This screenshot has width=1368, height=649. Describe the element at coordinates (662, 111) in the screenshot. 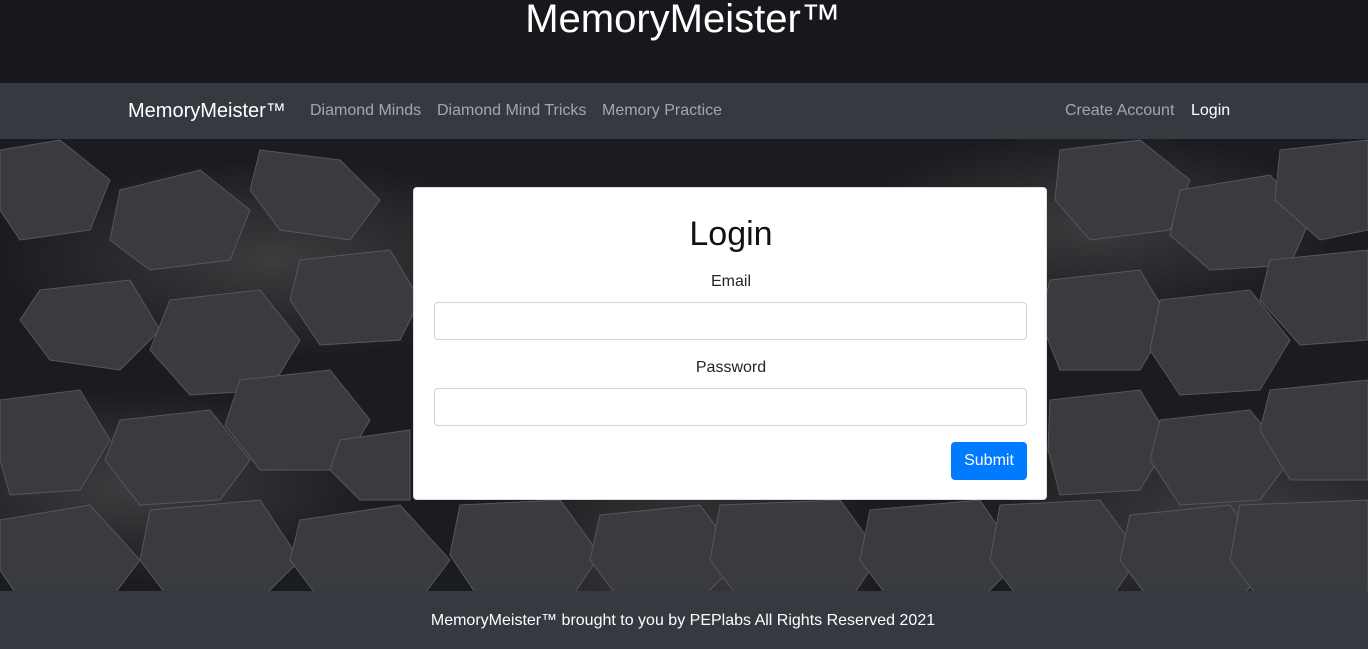

I see `nav-link-memory-practice: Memory Practice` at that location.